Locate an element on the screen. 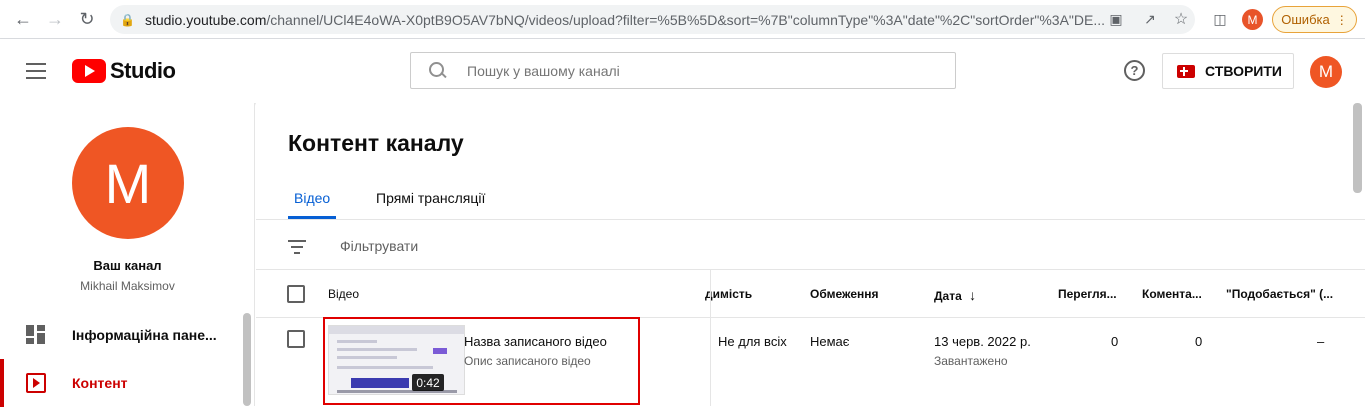  tab-live: Прямі трансляції is located at coordinates (430, 198).